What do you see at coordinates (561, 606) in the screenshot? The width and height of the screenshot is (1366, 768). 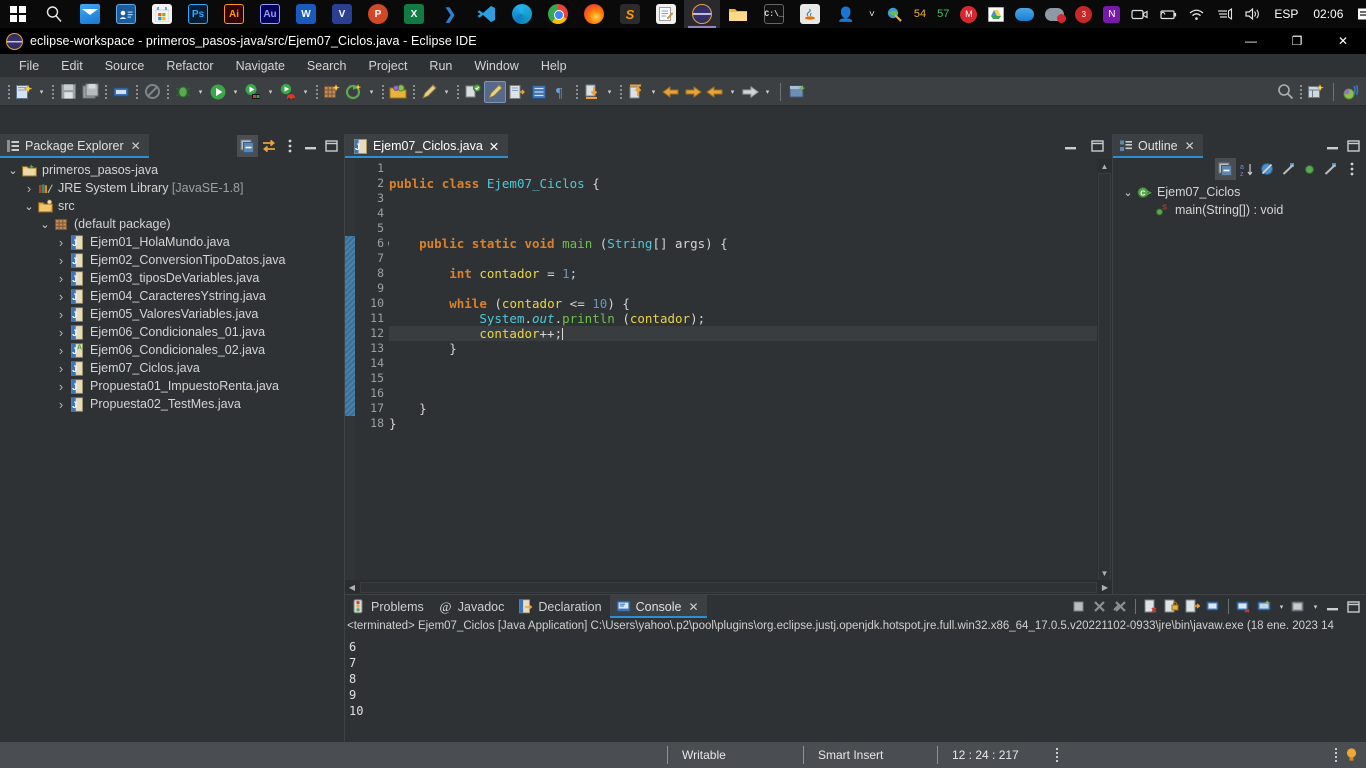 I see `console-tab-declaration: Declaration` at bounding box center [561, 606].